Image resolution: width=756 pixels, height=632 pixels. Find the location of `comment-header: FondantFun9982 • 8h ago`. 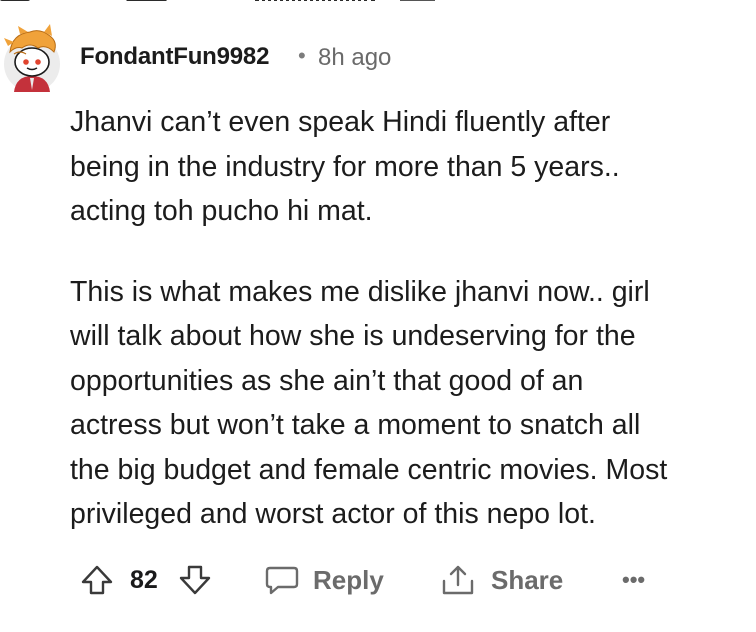

comment-header: FondantFun9982 • 8h ago is located at coordinates (378, 60).